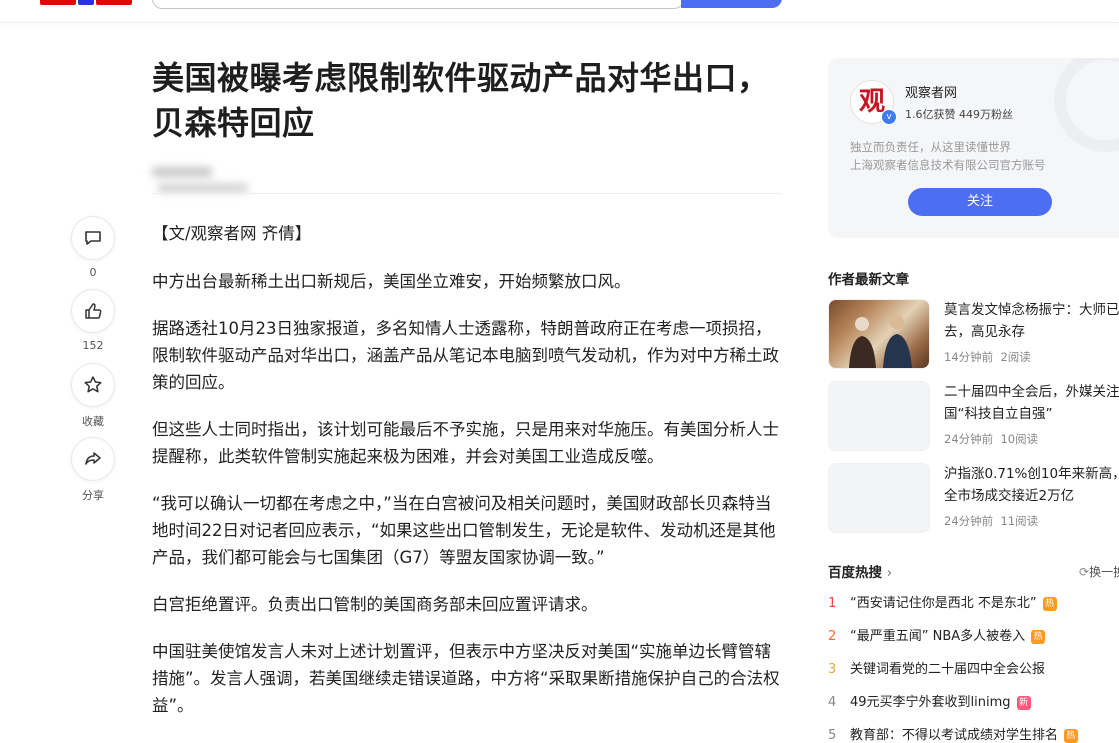 This screenshot has width=1119, height=743. What do you see at coordinates (855, 573) in the screenshot?
I see `hot-search-title: 百度热搜` at bounding box center [855, 573].